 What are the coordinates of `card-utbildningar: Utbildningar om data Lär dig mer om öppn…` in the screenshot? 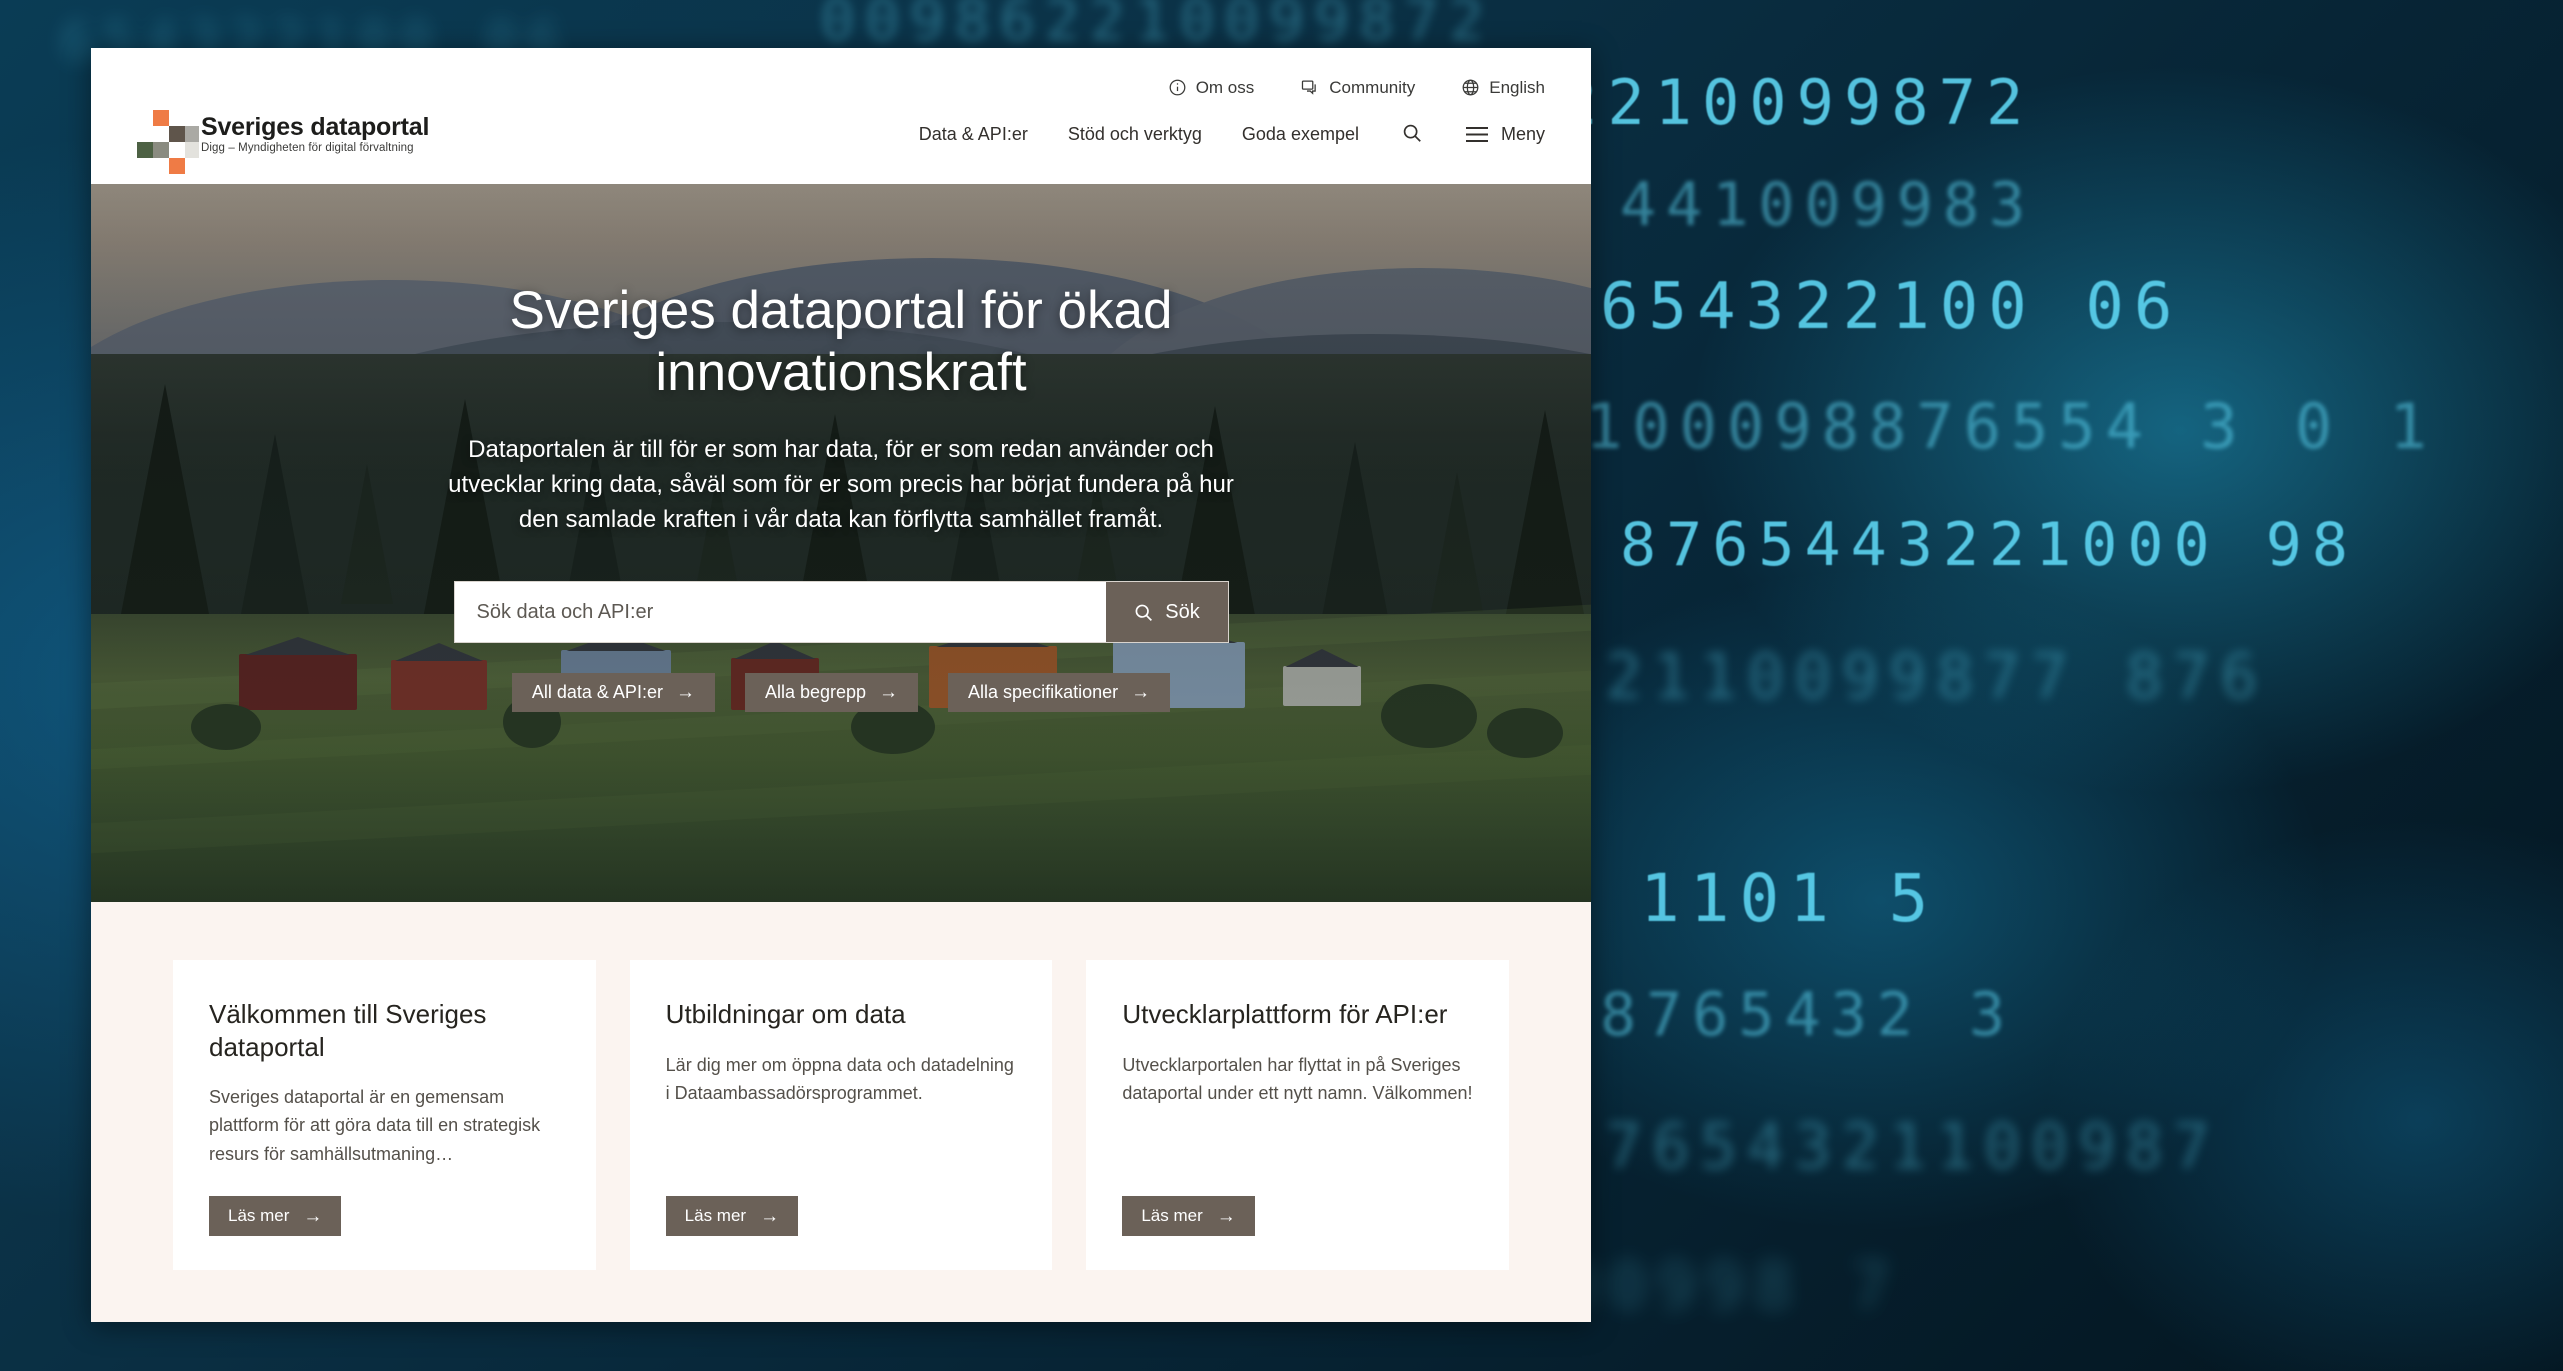 It's located at (841, 1115).